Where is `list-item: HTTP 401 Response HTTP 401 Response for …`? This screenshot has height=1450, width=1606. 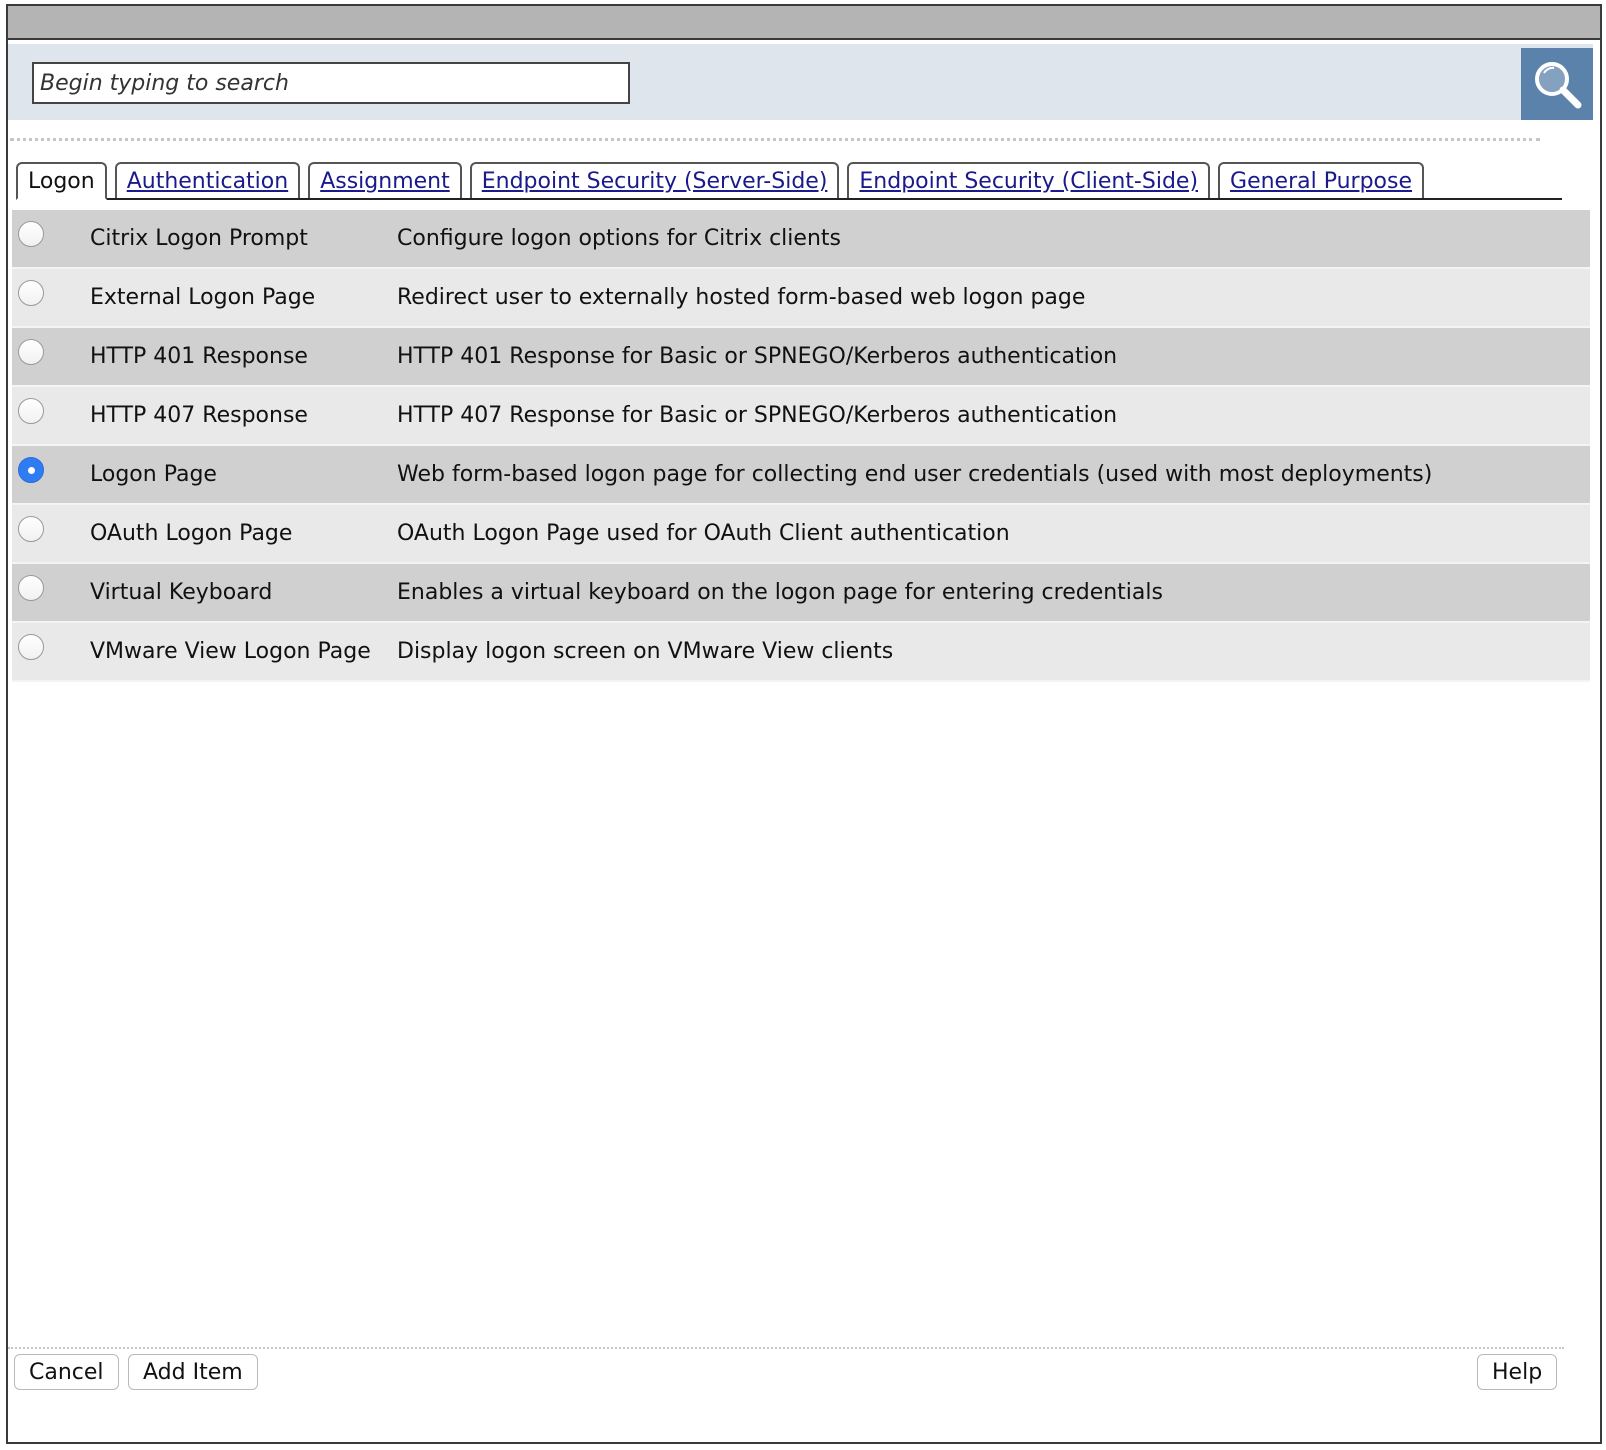 list-item: HTTP 401 Response HTTP 401 Response for … is located at coordinates (801, 357).